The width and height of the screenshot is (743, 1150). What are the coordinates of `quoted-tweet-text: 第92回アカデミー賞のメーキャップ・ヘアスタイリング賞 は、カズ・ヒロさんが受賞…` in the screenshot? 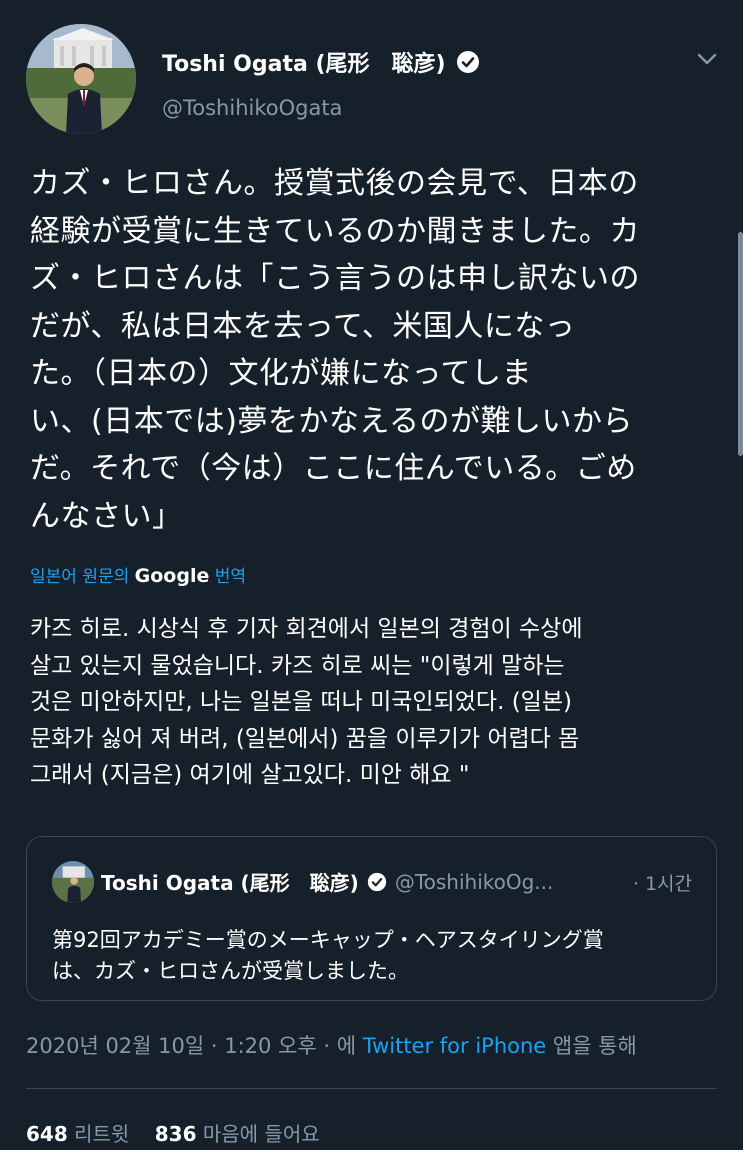 It's located at (328, 955).